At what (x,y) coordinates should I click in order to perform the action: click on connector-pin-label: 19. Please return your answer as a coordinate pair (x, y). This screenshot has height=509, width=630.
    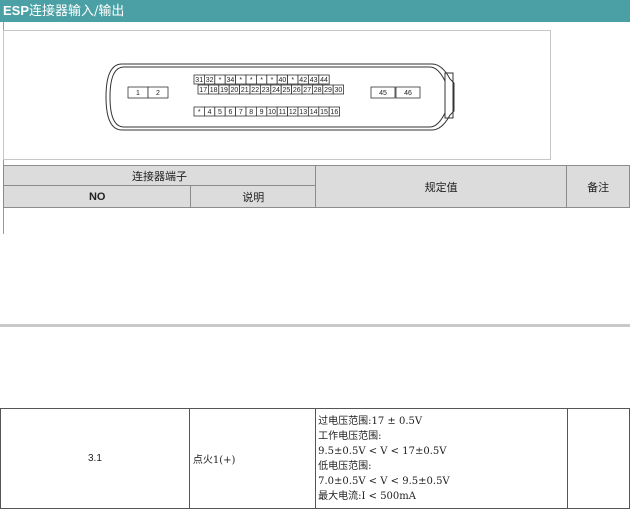
    Looking at the image, I should click on (224, 90).